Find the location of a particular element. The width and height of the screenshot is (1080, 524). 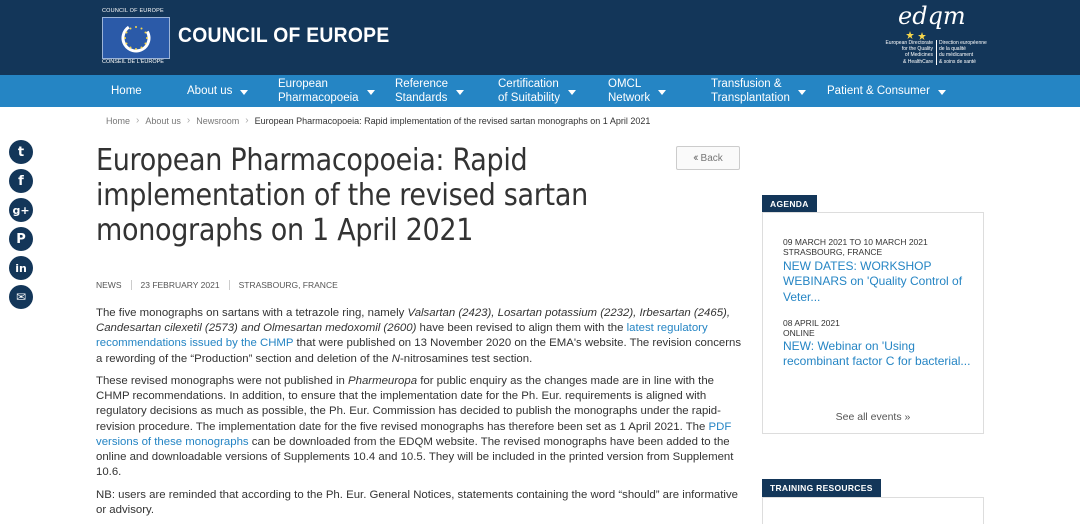

coe-logo: COUNCIL OF EUROPE CONSEIL DE L'EUROPE is located at coordinates (136, 36).